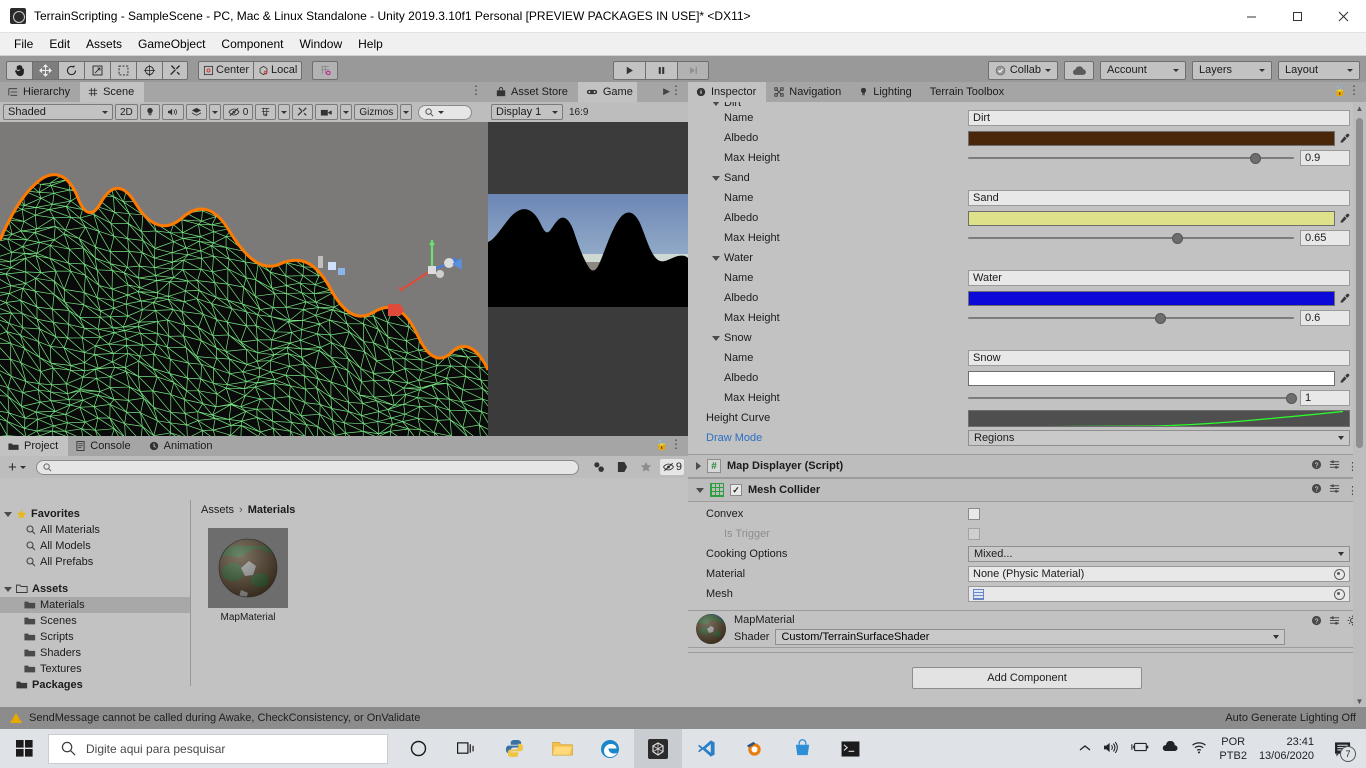  I want to click on grid-snapping-button, so click(325, 70).